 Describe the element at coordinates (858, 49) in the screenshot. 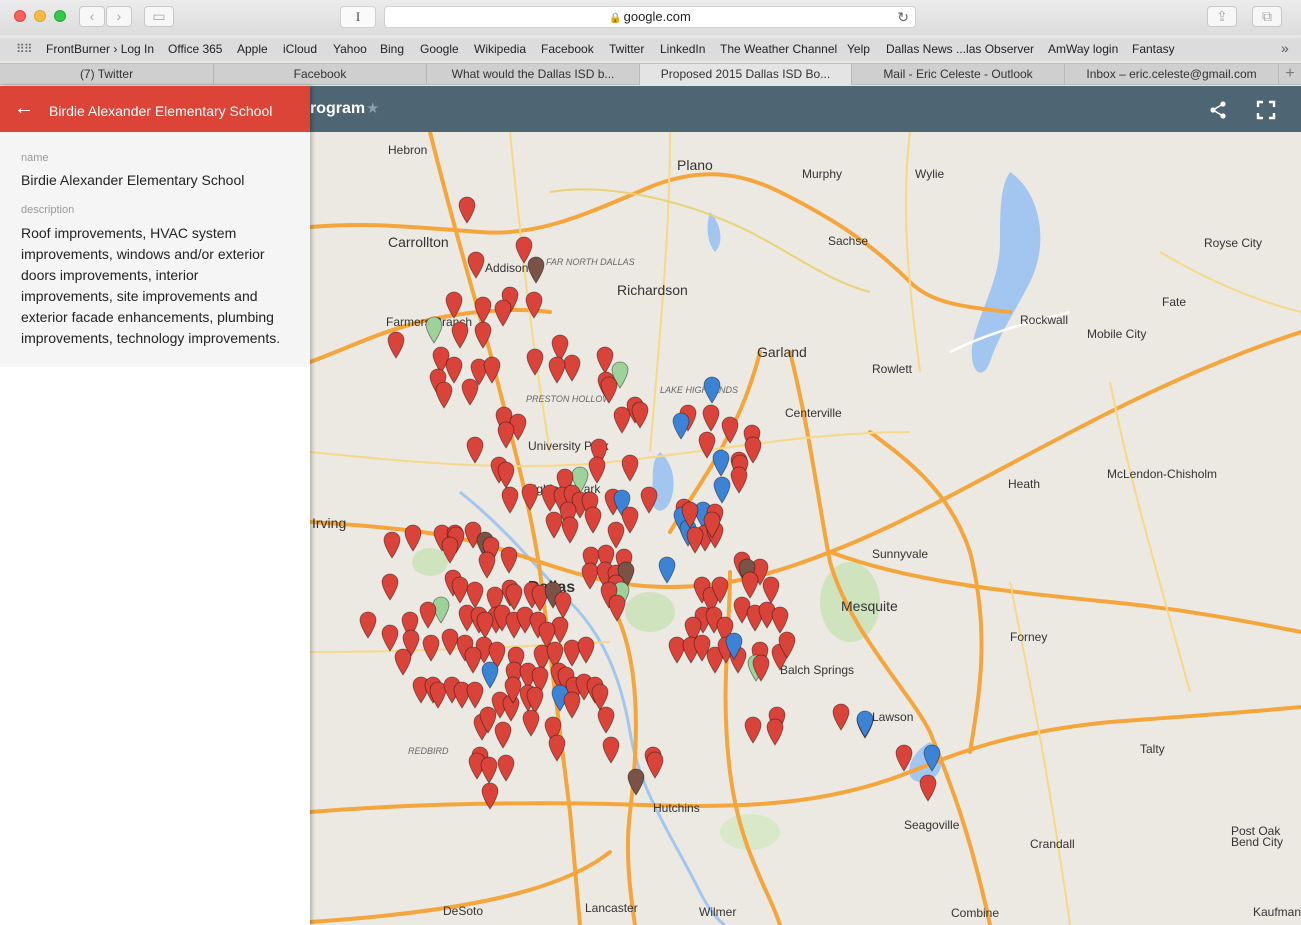

I see `favorite-link: Yelp` at that location.